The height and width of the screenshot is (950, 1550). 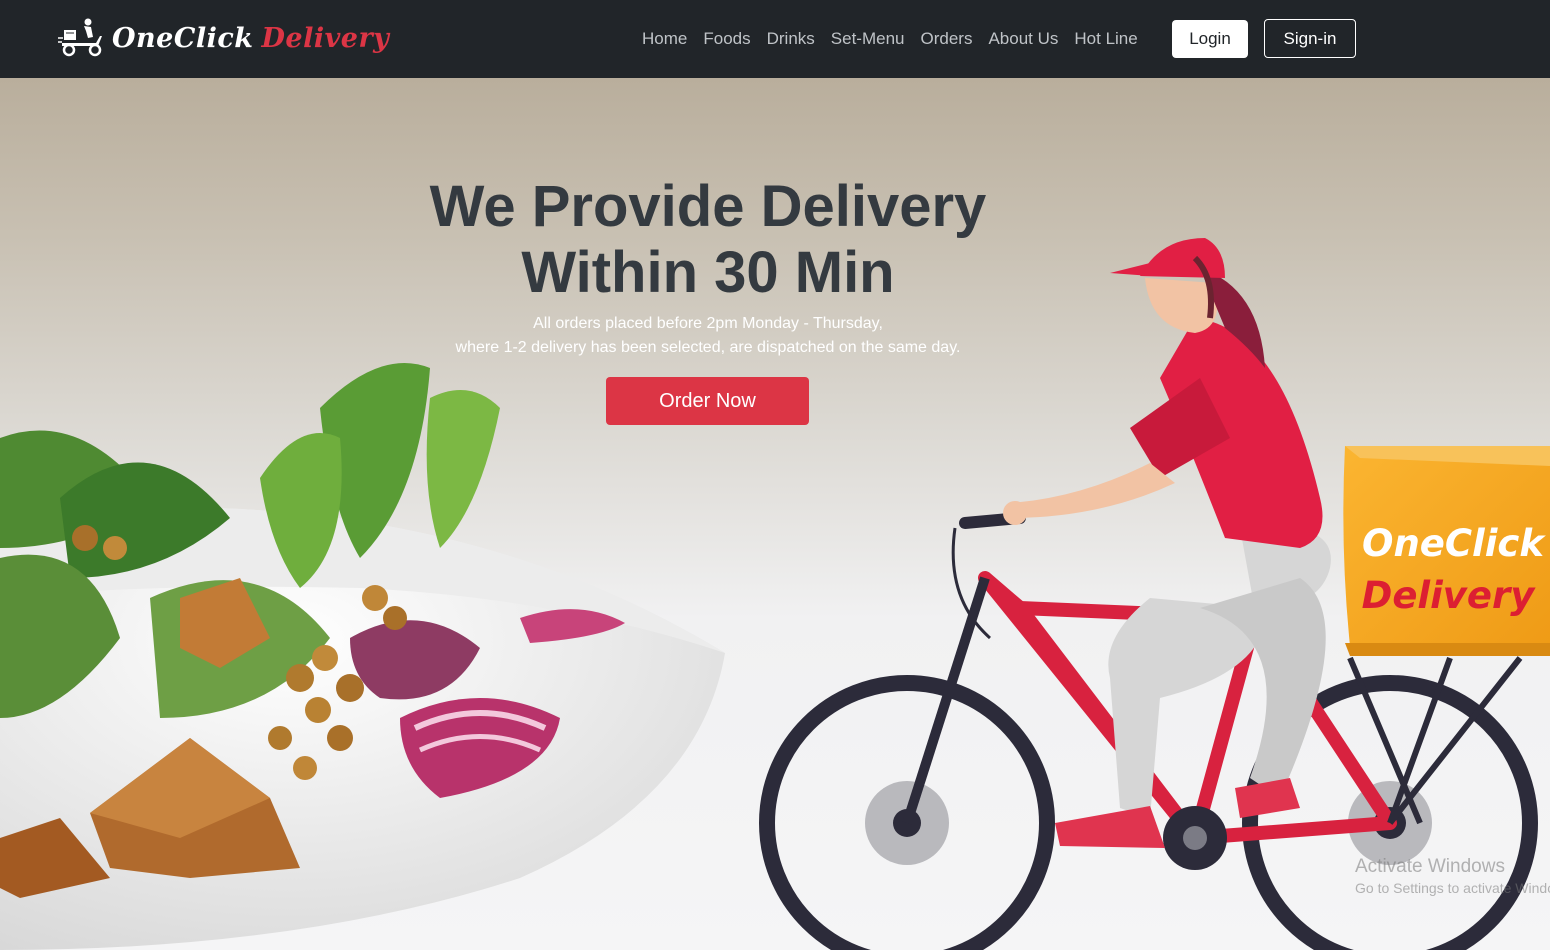 I want to click on nav-link-drinks: Drinks, so click(x=791, y=39).